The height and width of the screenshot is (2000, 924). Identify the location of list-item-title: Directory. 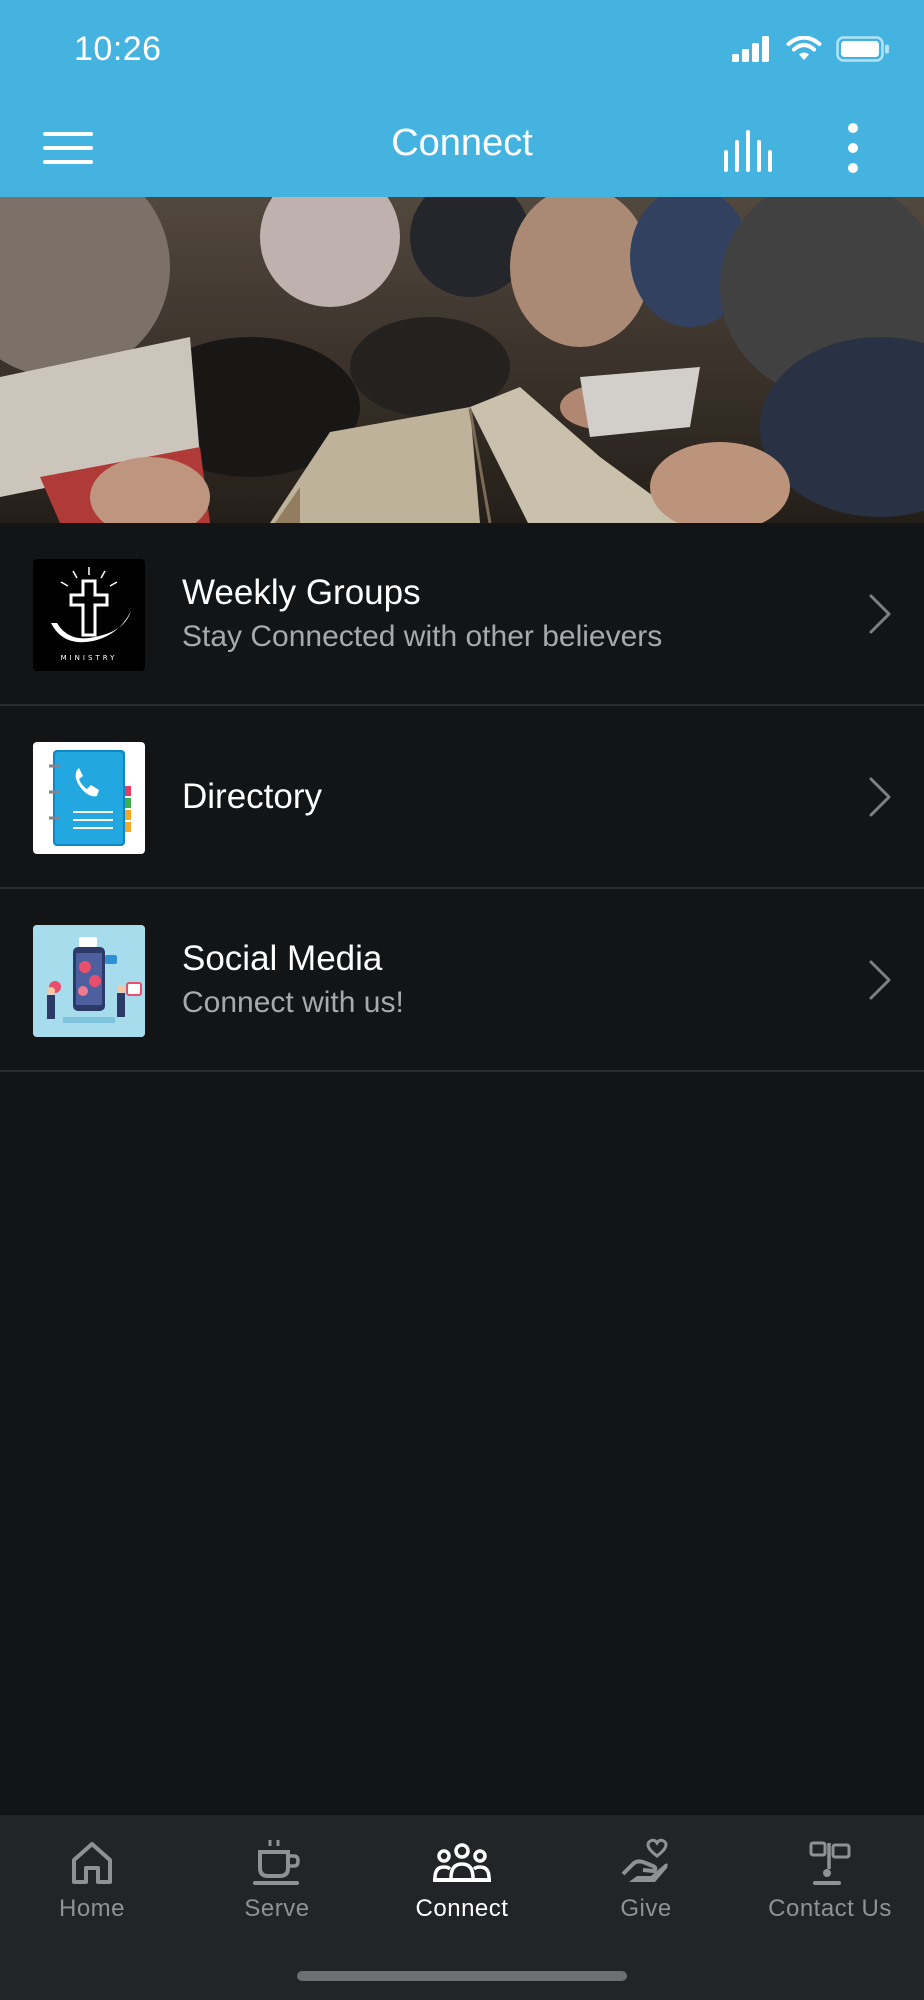
(252, 796).